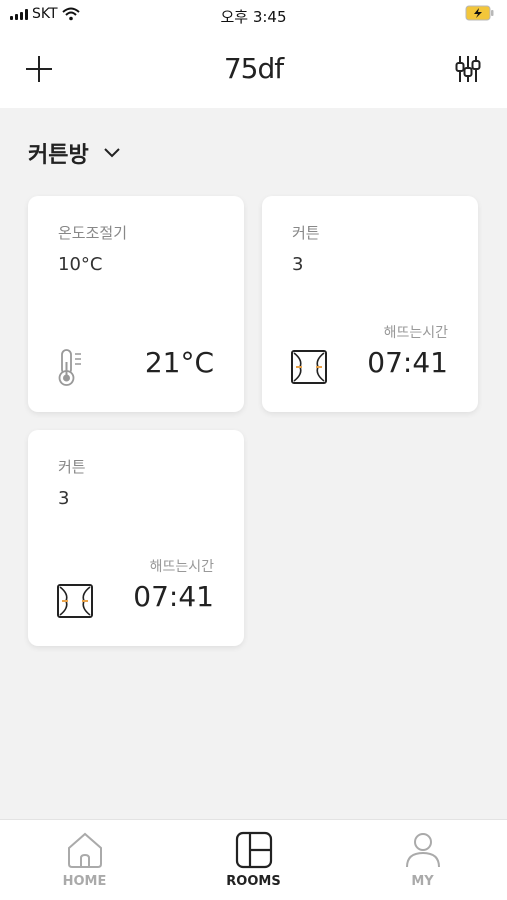 The height and width of the screenshot is (900, 507). I want to click on tab-label: MY, so click(422, 881).